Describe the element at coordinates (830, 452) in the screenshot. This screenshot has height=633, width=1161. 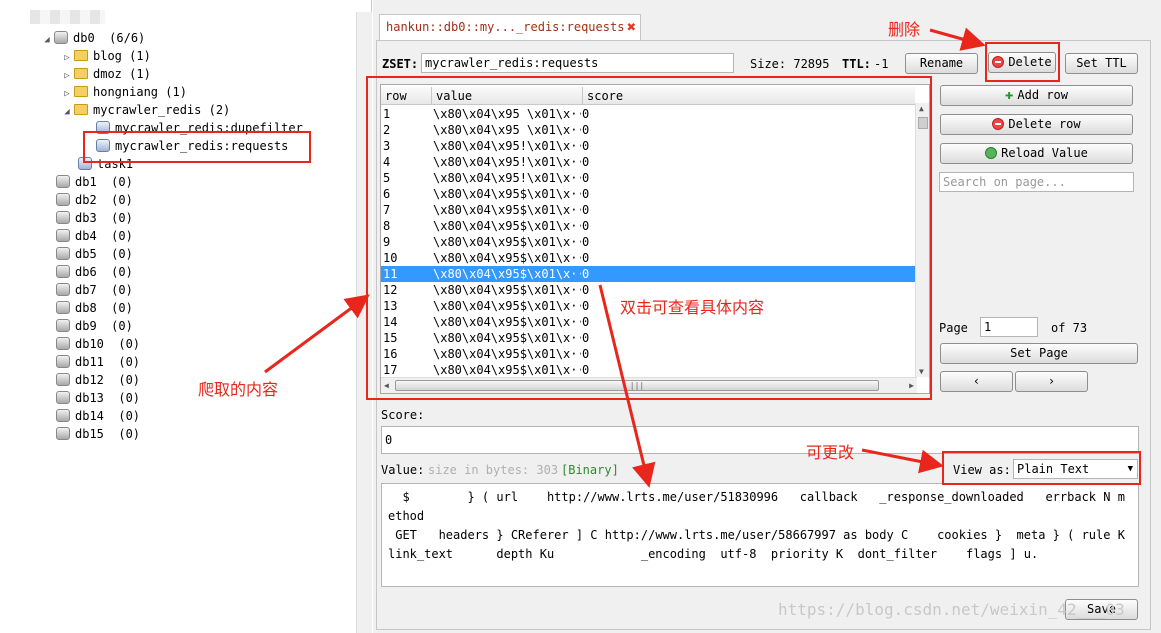
I see `annotation-changeable: 可更改` at that location.